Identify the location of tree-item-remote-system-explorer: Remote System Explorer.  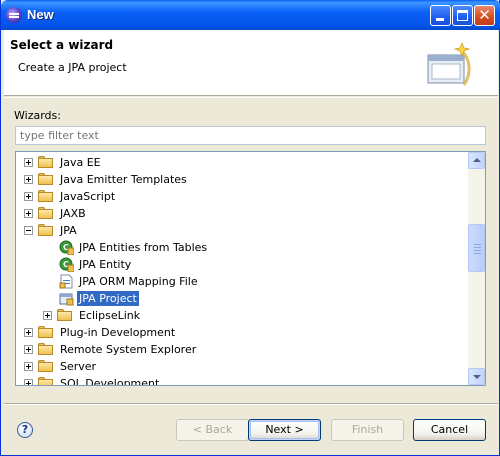
(242, 349).